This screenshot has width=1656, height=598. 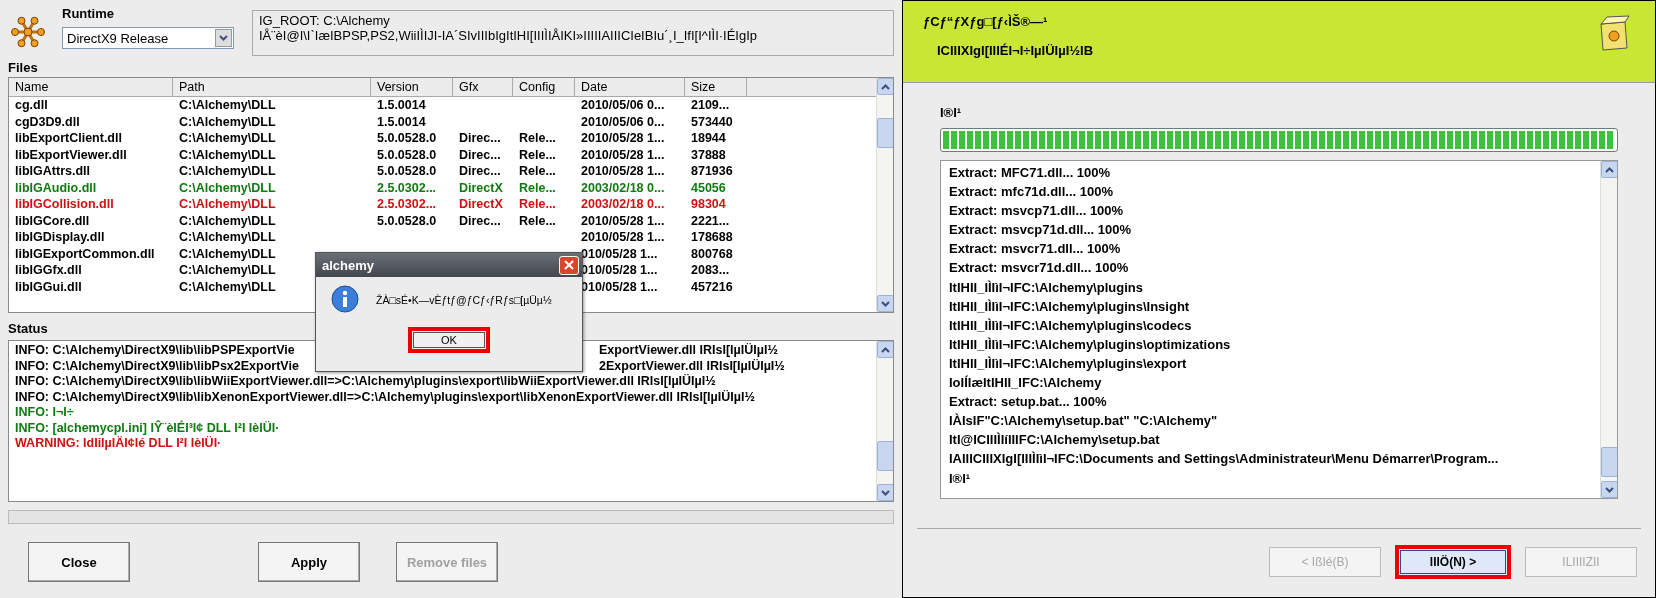 I want to click on table-cell: 871936, so click(x=712, y=171).